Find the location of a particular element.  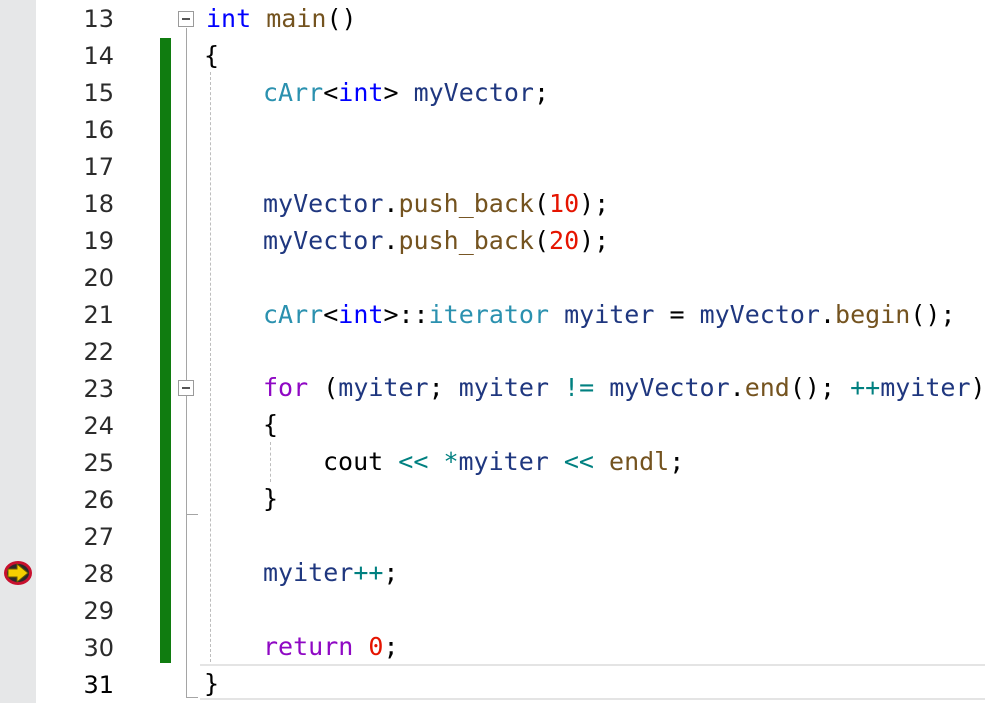

code-line-13: int main() is located at coordinates (281, 19).